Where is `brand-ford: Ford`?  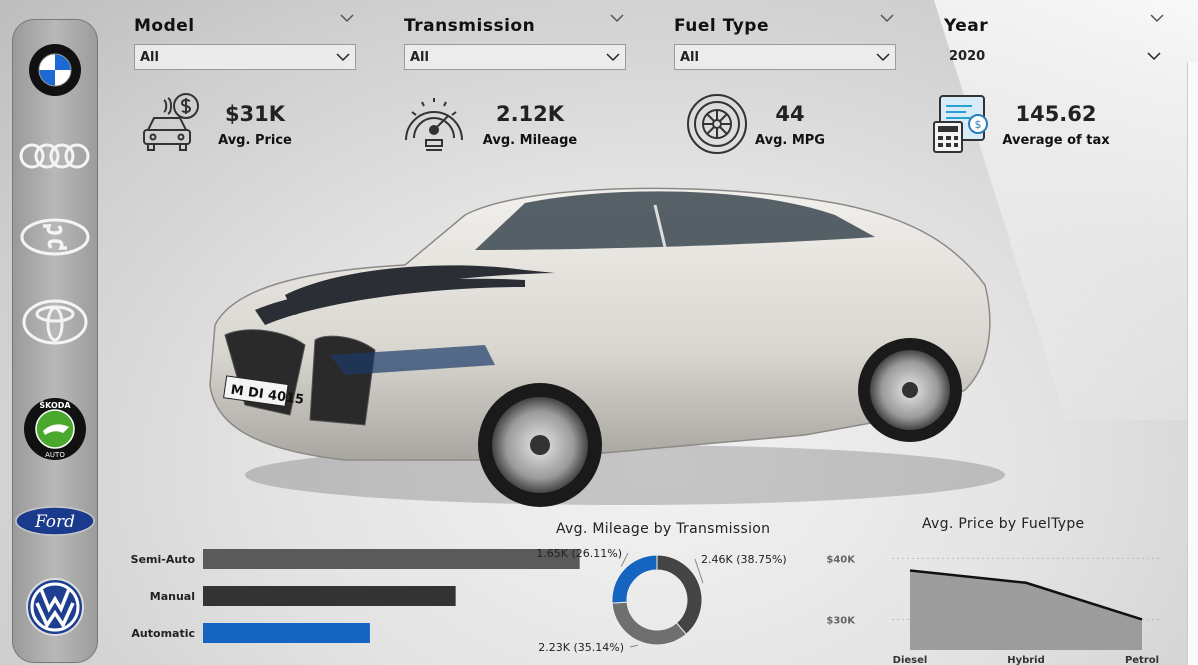
brand-ford: Ford is located at coordinates (55, 521).